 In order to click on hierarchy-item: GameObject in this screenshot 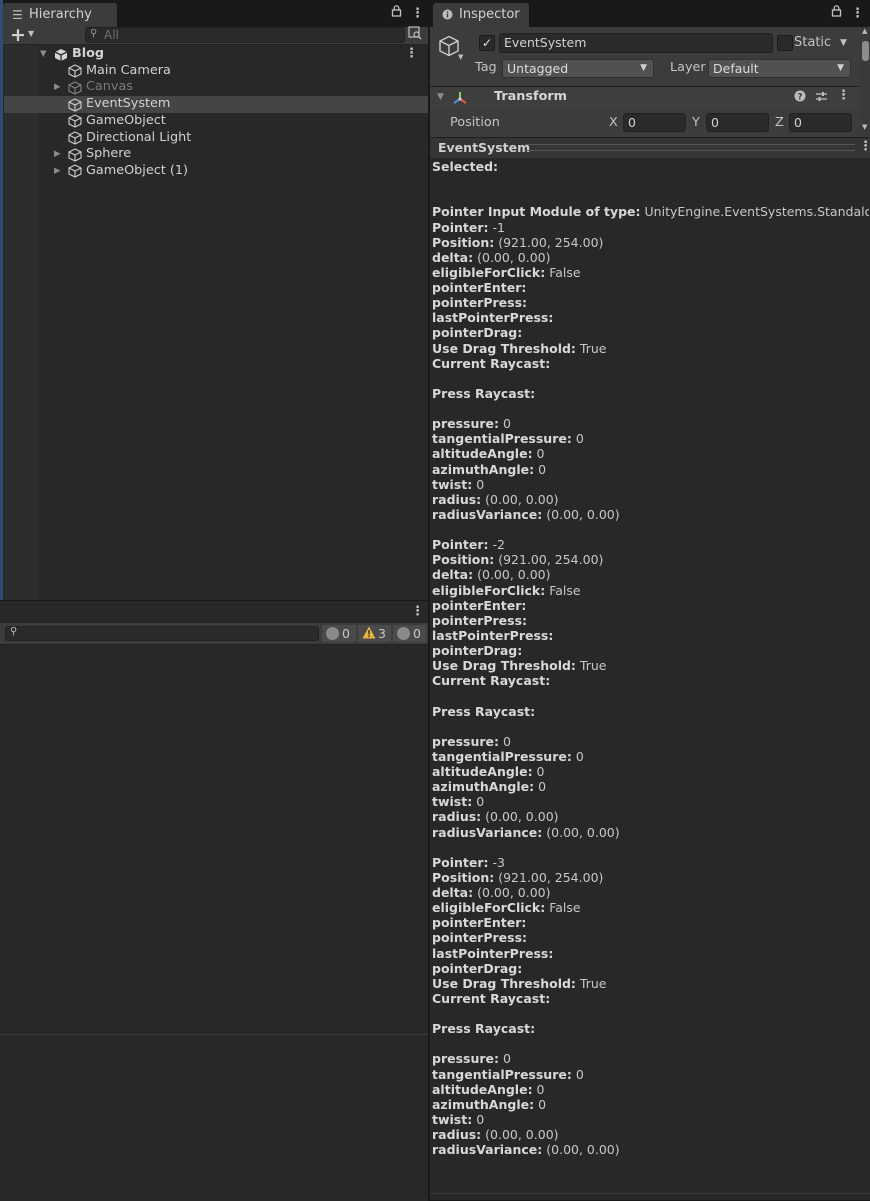, I will do `click(216, 121)`.